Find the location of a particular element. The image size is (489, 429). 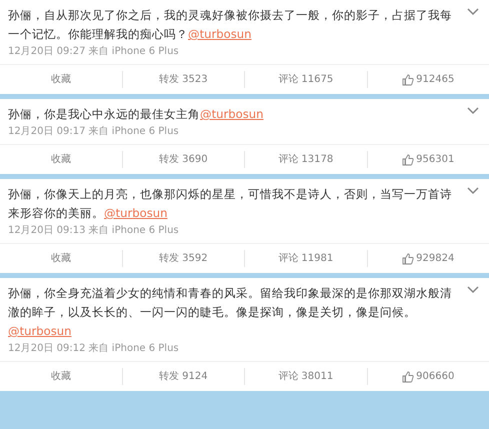

like-button: 956301 is located at coordinates (428, 159).